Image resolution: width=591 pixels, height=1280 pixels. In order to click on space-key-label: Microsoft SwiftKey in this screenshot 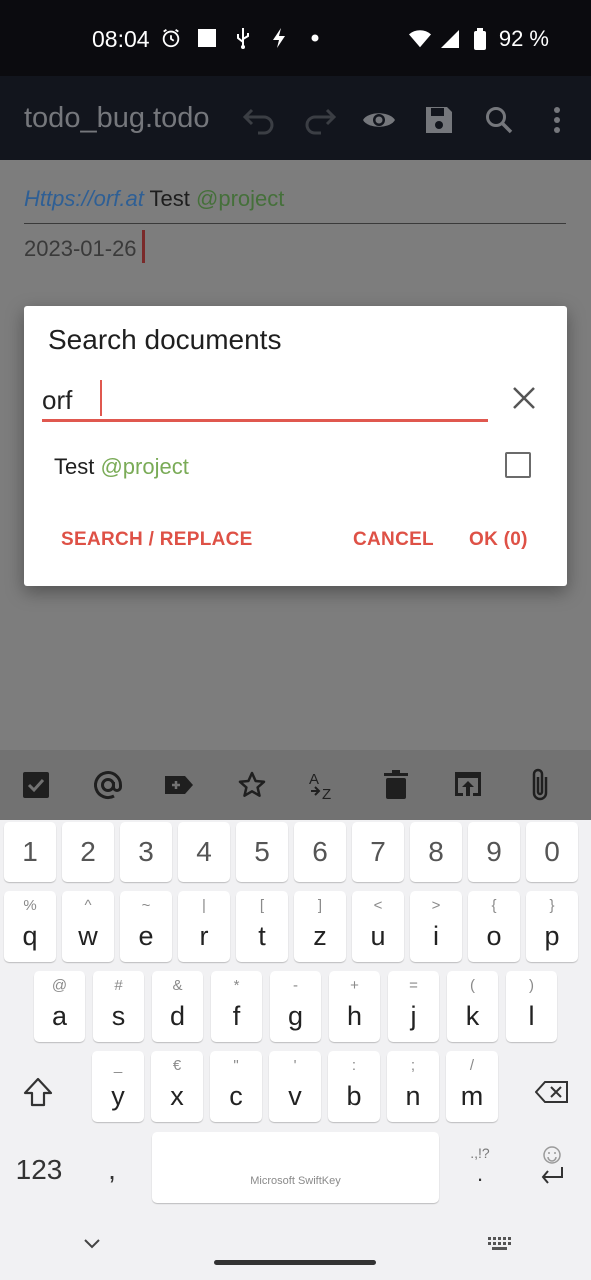, I will do `click(295, 1181)`.